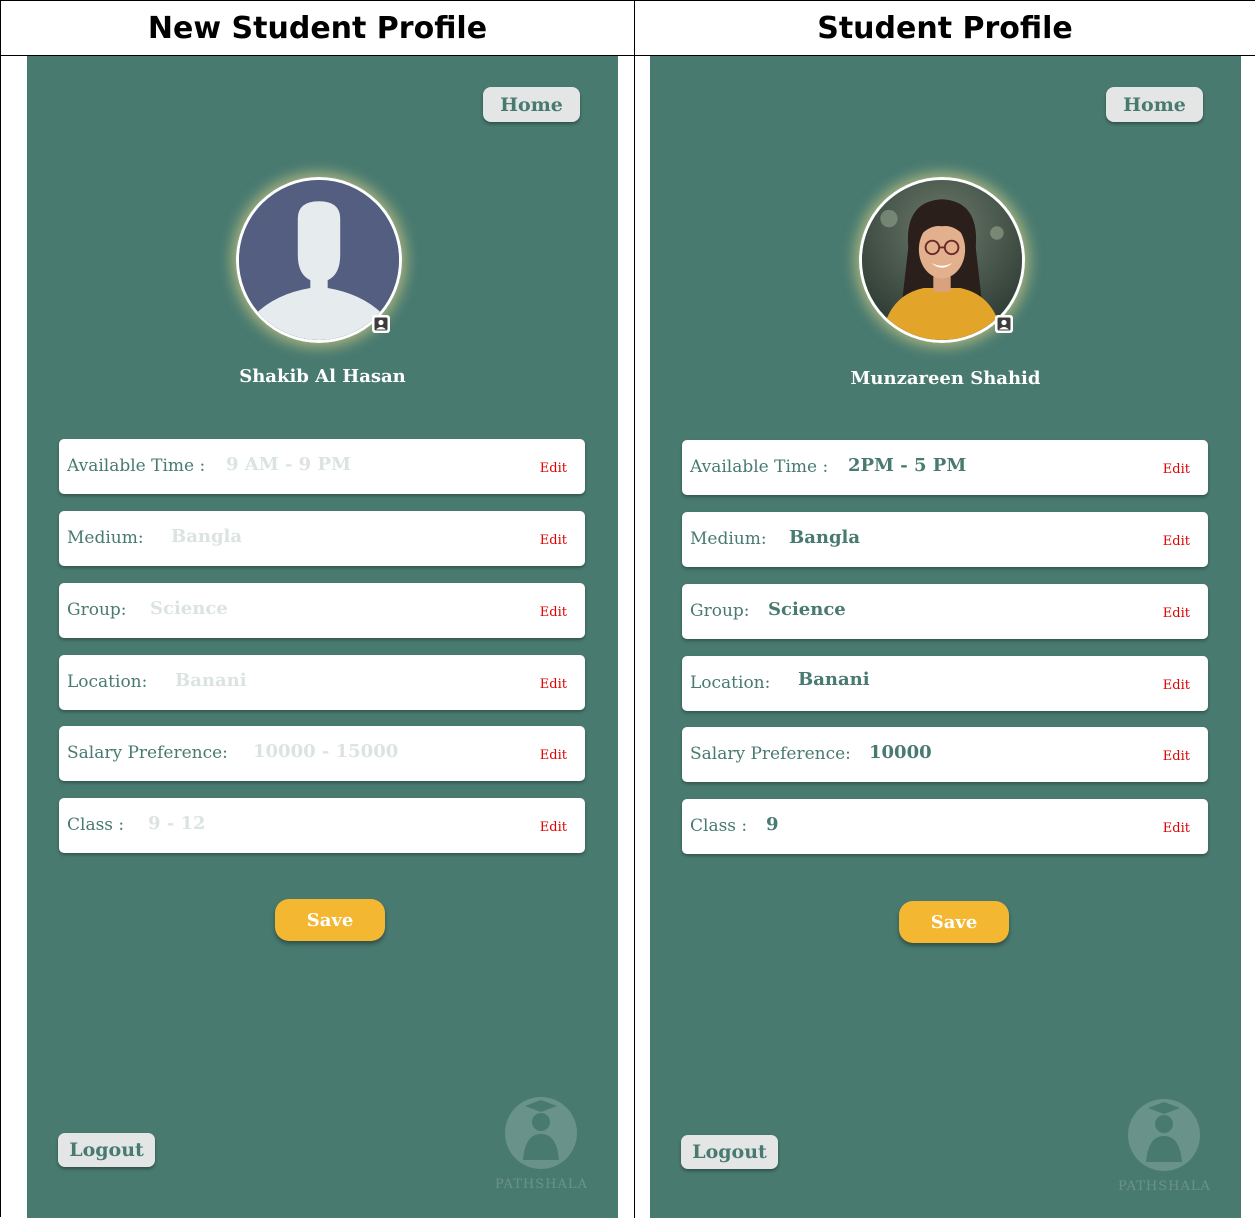 The height and width of the screenshot is (1218, 1255). Describe the element at coordinates (945, 754) in the screenshot. I see `field-salary-preference: Salary Preference: 10000 Edit` at that location.